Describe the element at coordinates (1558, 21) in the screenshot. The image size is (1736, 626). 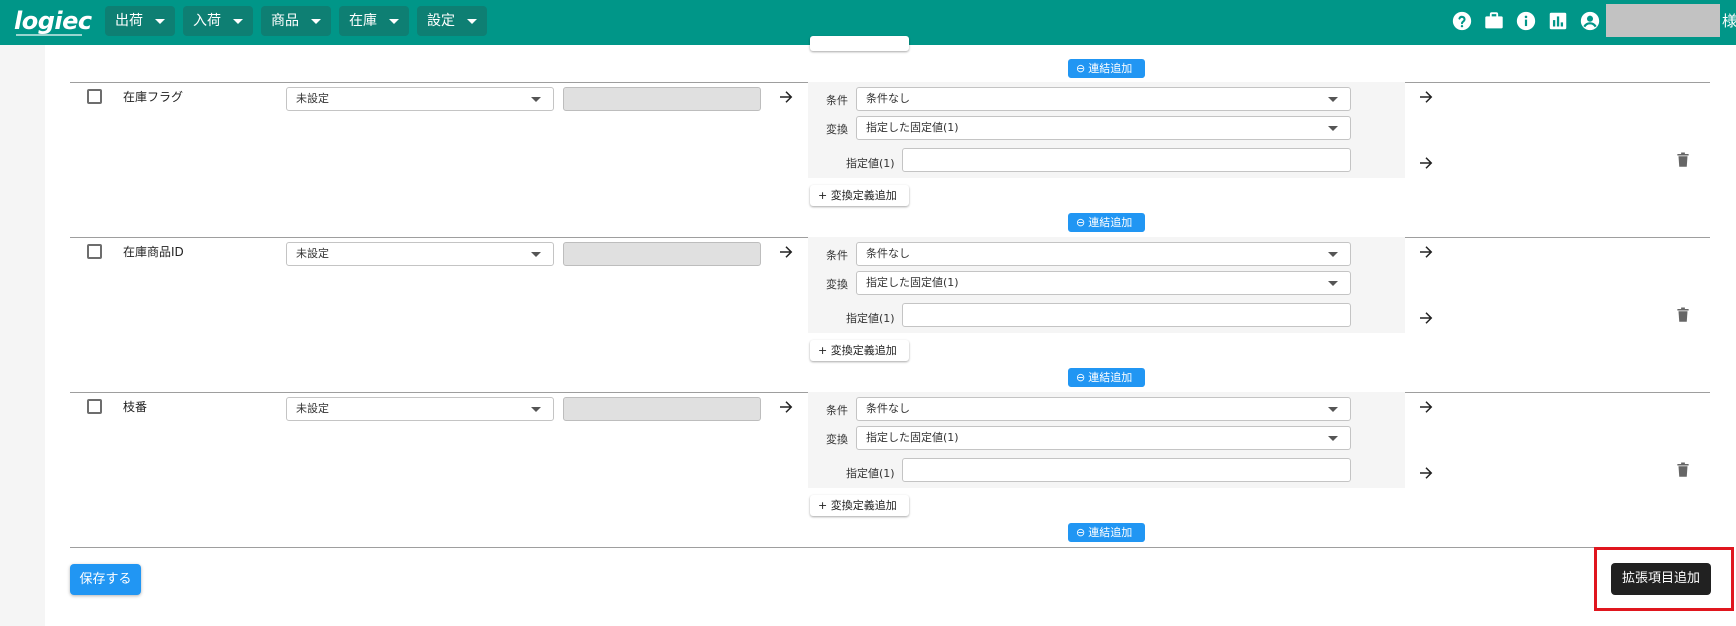
I see `chart-icon` at that location.